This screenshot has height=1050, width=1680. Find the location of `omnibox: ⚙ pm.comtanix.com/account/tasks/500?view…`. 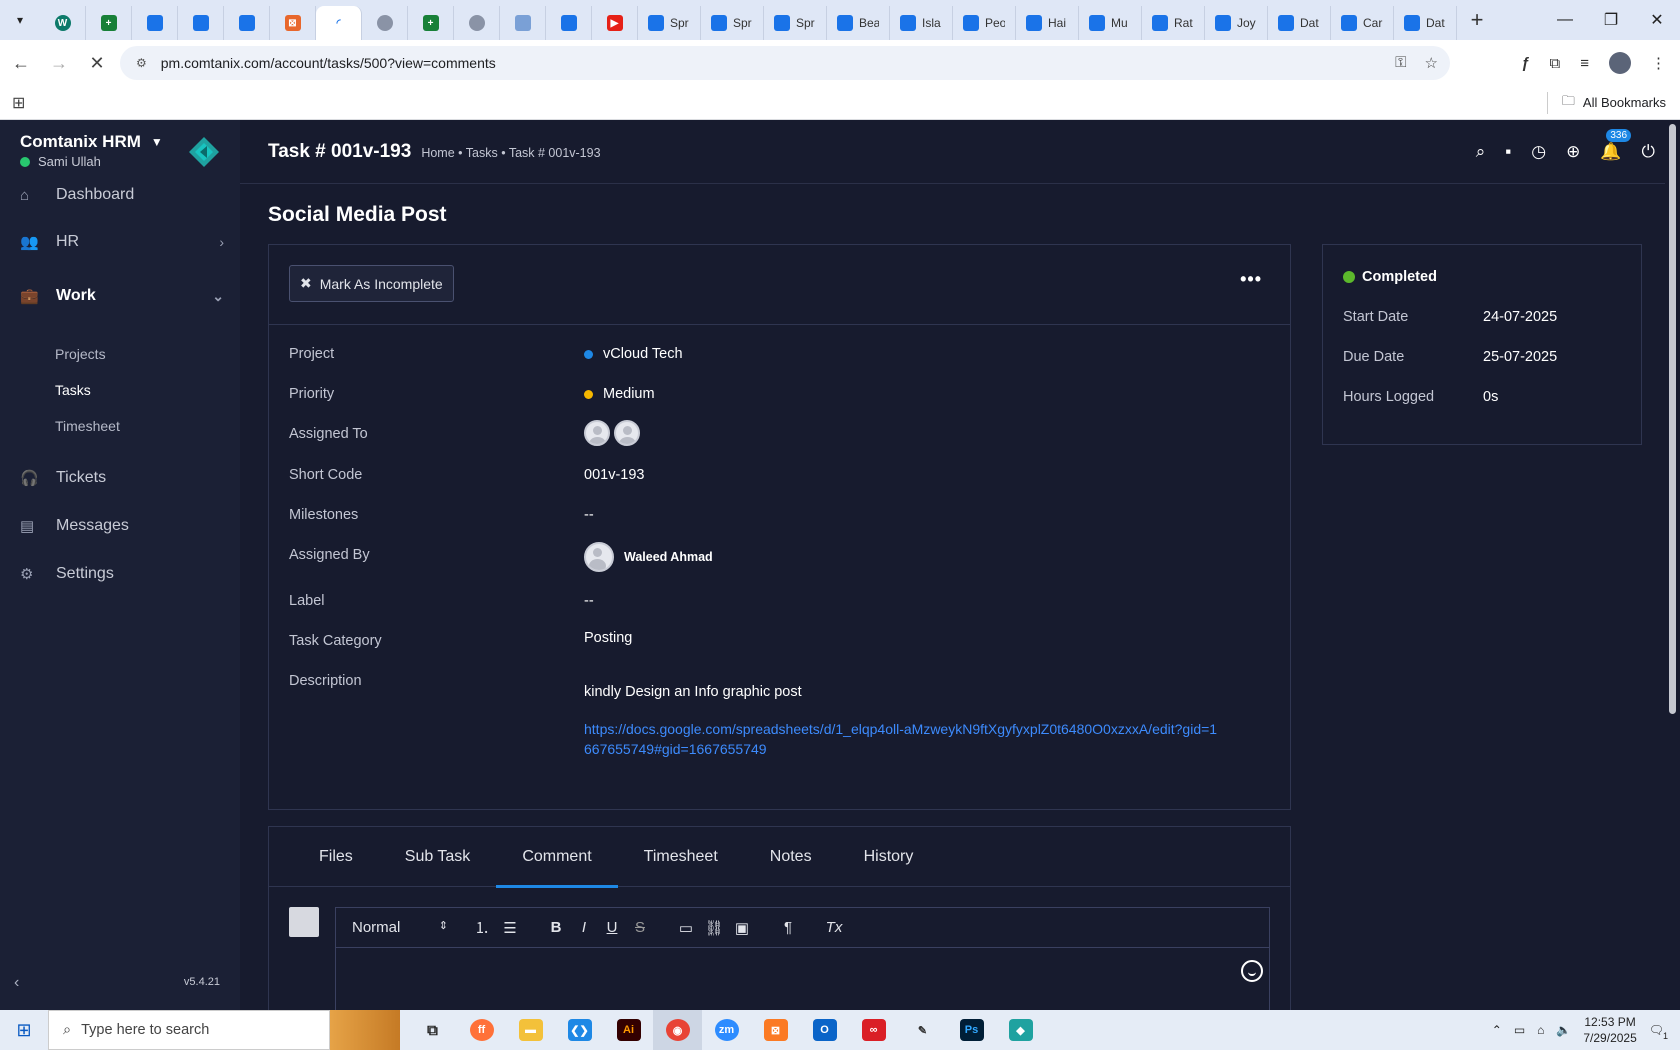

omnibox: ⚙ pm.comtanix.com/account/tasks/500?view… is located at coordinates (785, 63).